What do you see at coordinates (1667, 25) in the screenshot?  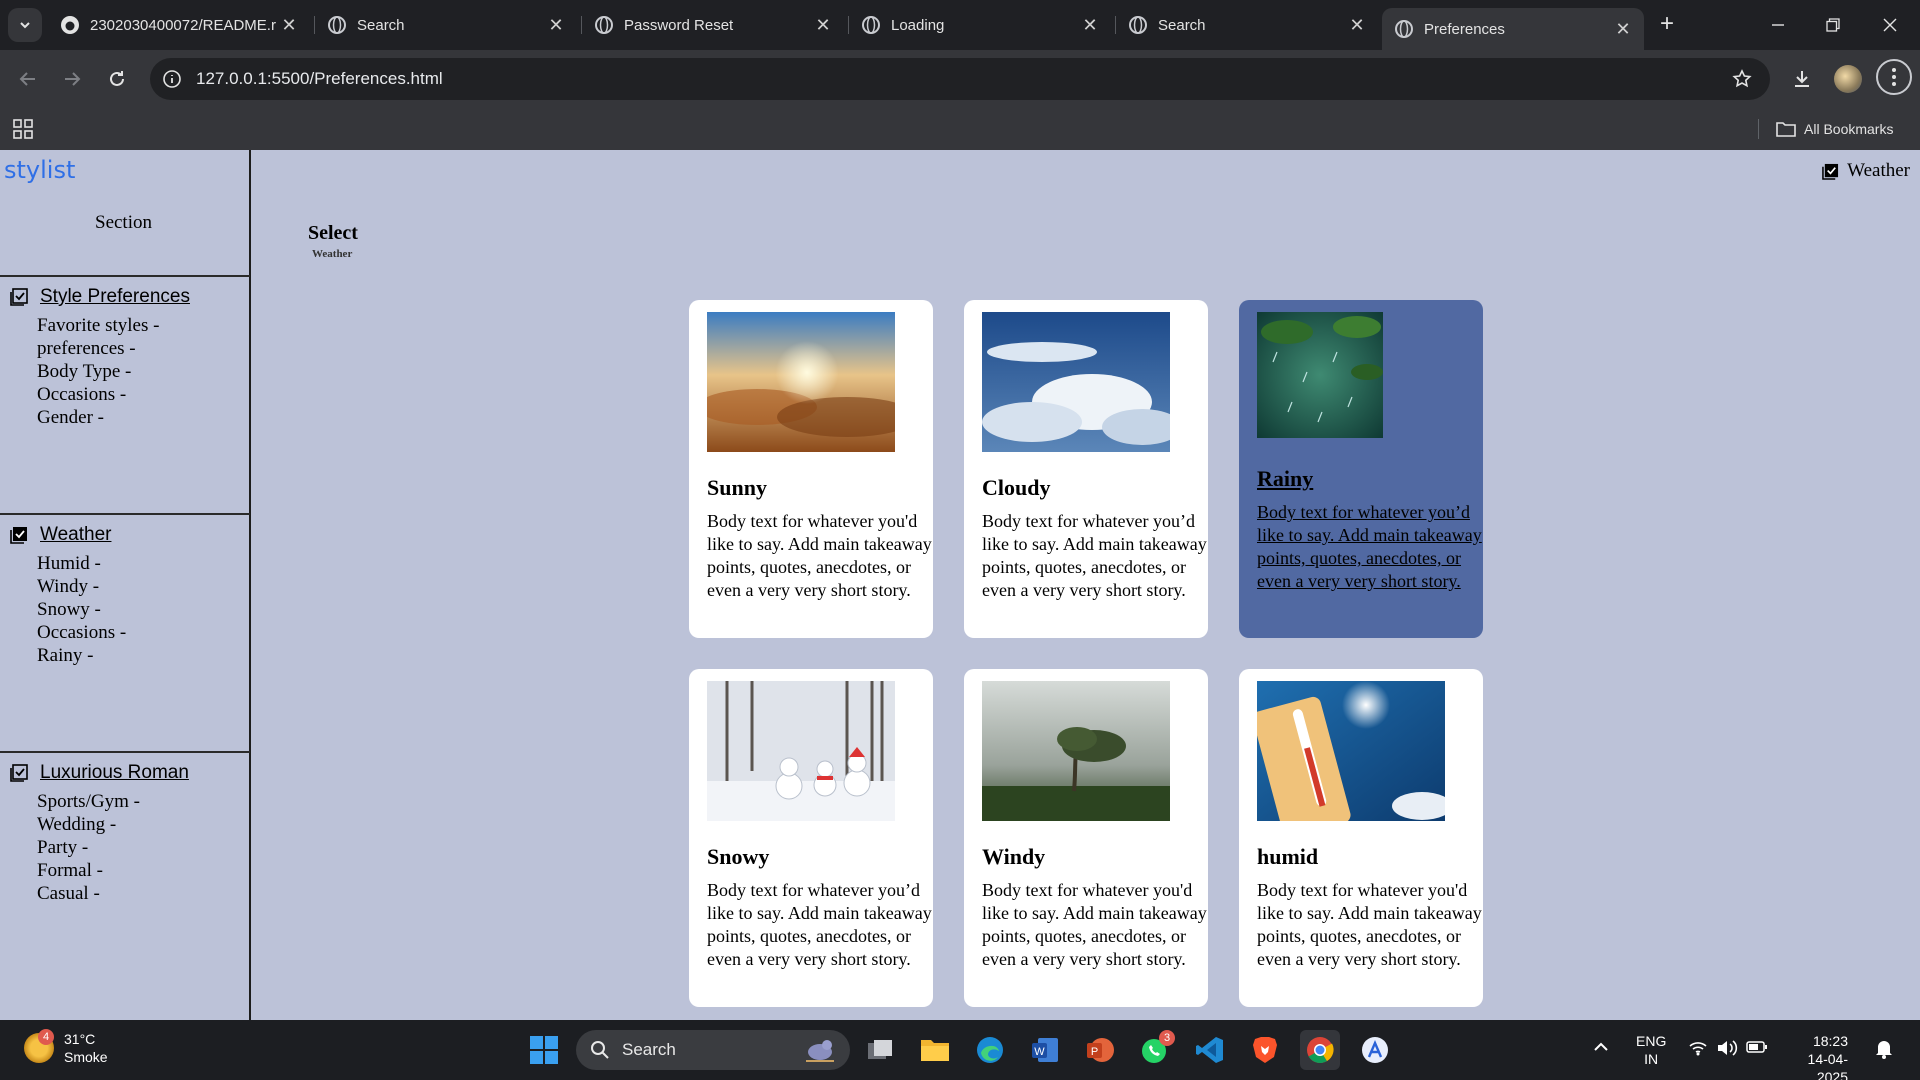 I see `new-tab-button: +` at bounding box center [1667, 25].